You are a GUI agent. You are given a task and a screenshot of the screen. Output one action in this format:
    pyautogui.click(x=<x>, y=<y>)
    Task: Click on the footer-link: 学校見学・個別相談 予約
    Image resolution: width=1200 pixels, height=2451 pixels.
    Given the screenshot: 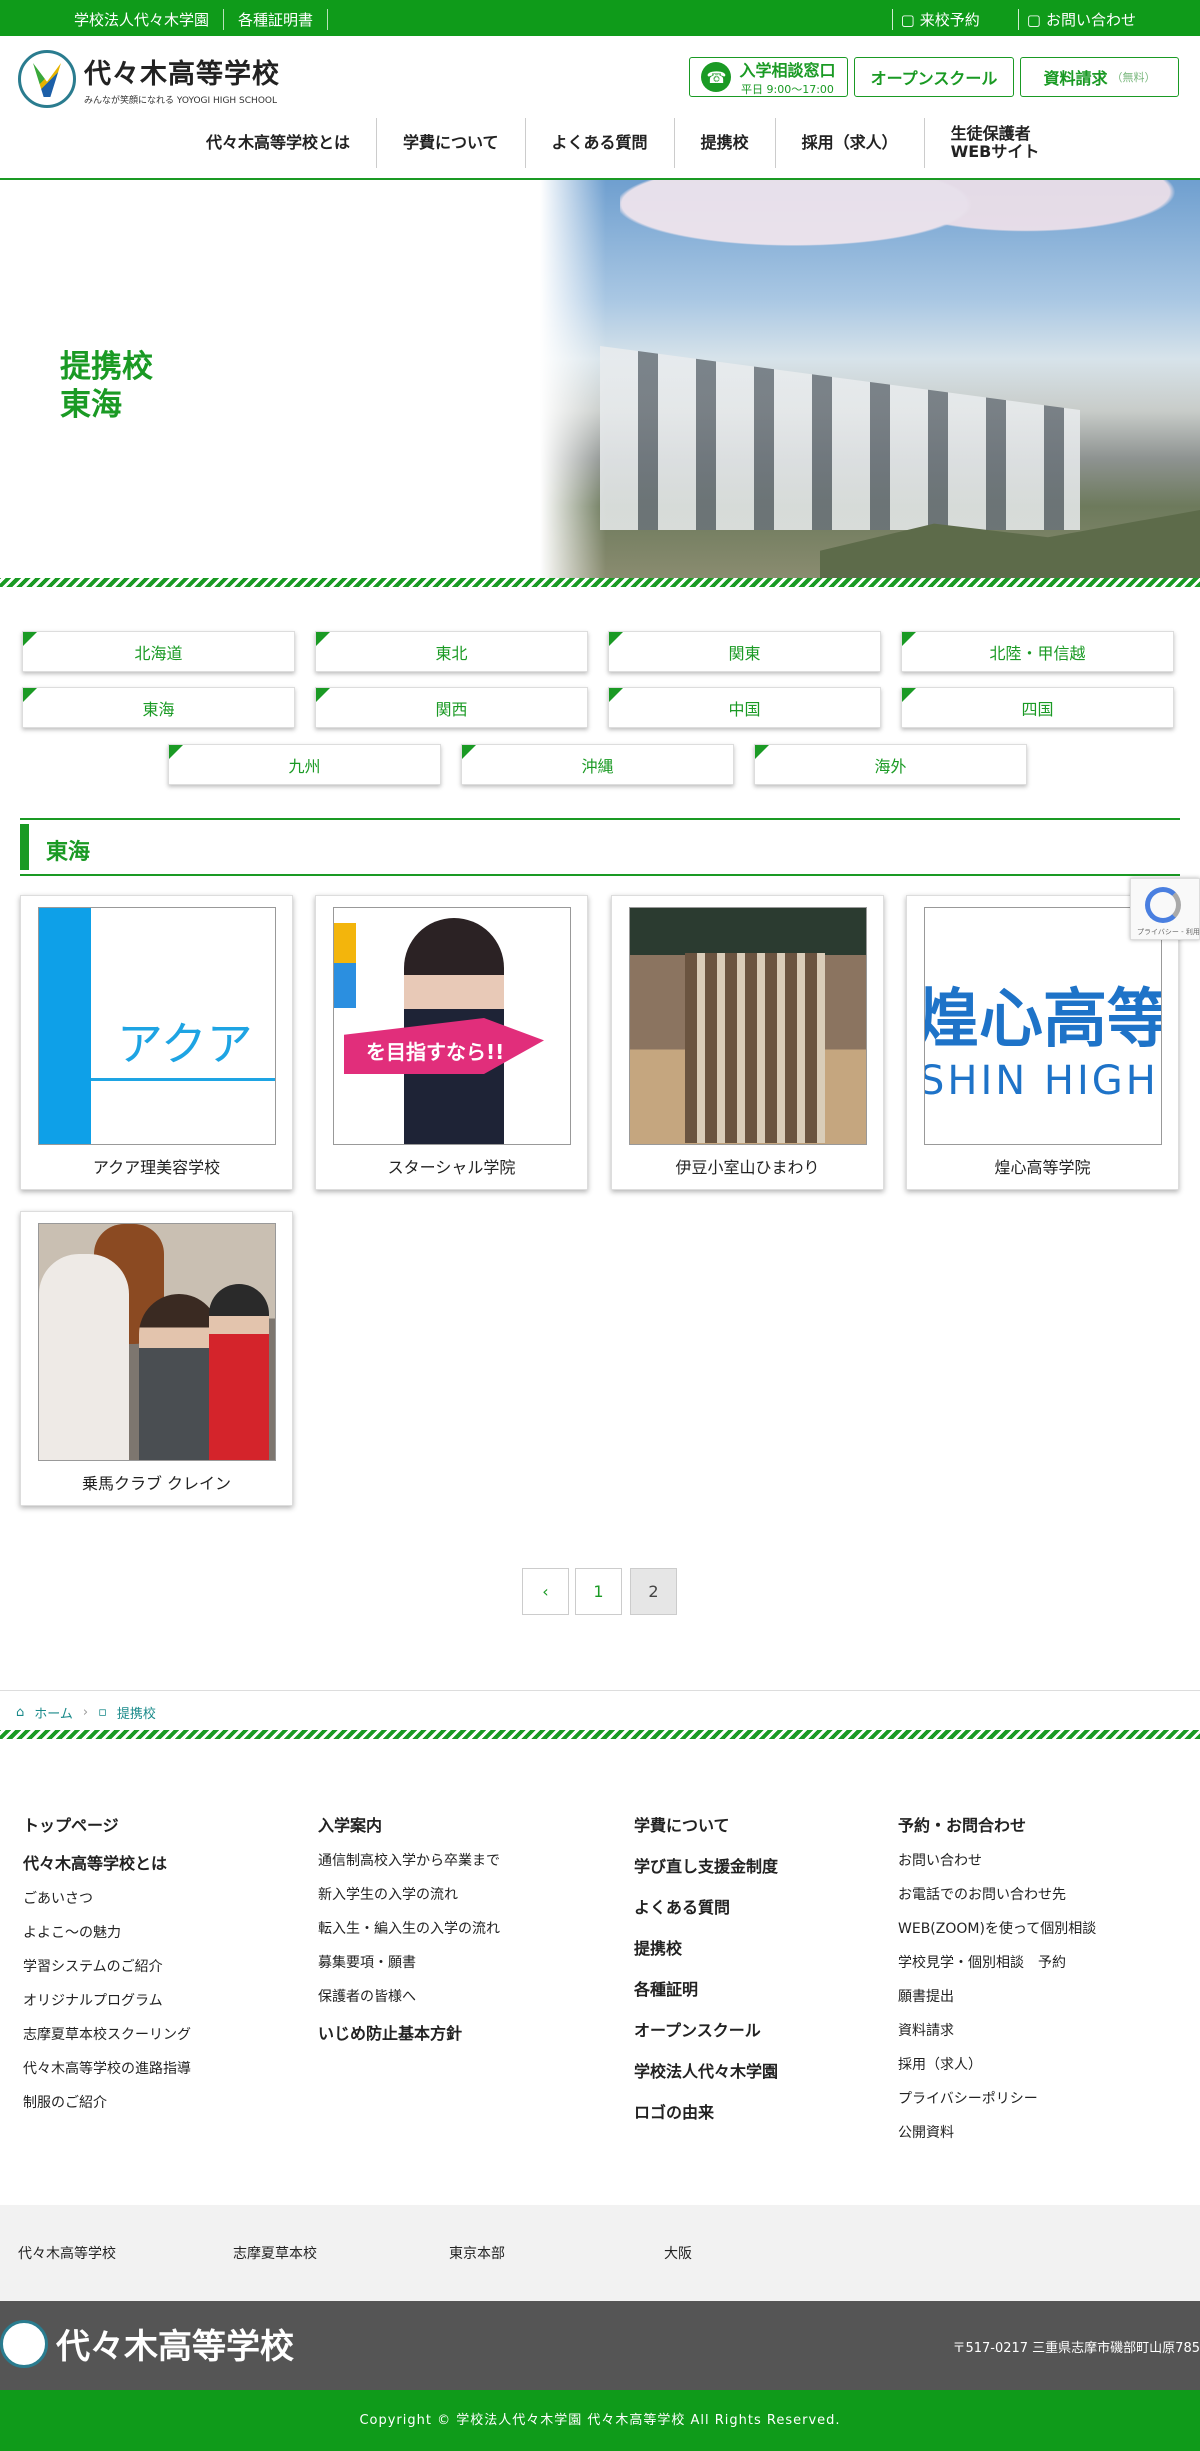 What is the action you would take?
    pyautogui.click(x=997, y=1962)
    